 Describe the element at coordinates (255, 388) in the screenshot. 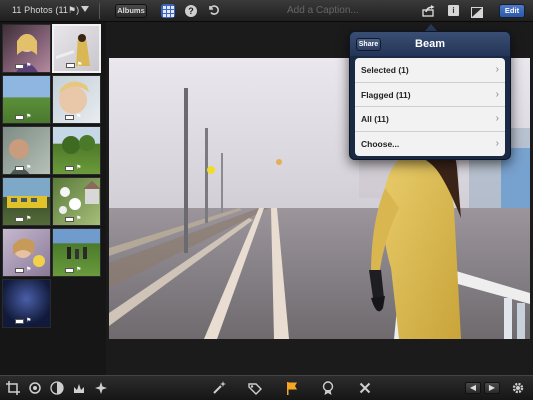

I see `tag-icon` at that location.